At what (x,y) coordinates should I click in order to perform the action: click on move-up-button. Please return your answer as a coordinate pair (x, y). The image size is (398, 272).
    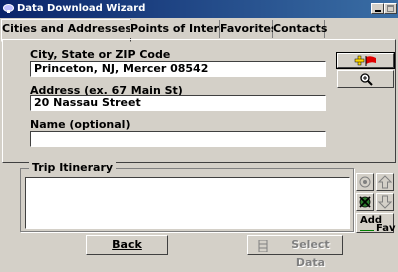
    Looking at the image, I should click on (385, 182).